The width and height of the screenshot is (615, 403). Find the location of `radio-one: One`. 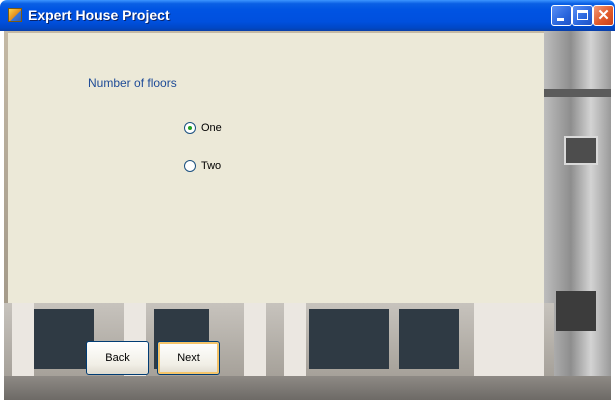

radio-one: One is located at coordinates (224, 129).